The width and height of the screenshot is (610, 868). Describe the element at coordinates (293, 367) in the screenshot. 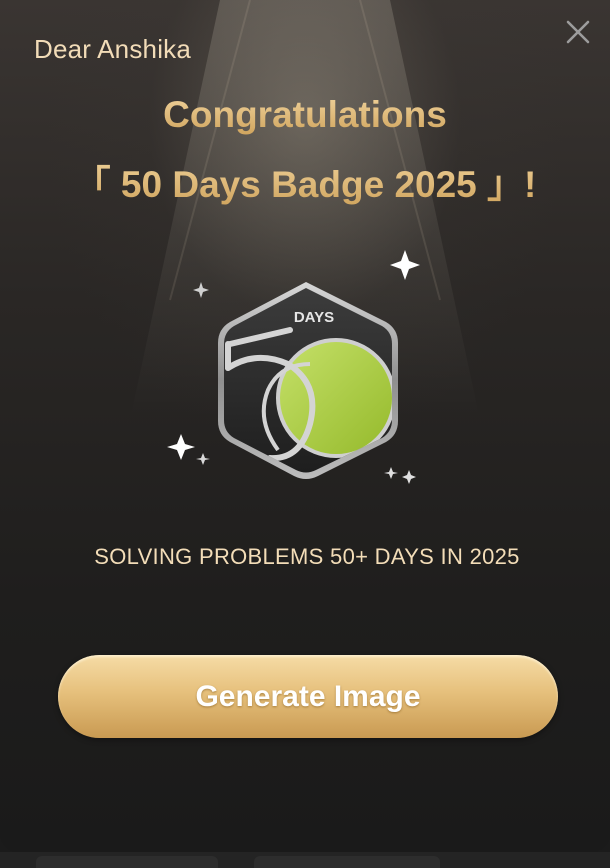

I see `badge-graphic: DAYS` at that location.